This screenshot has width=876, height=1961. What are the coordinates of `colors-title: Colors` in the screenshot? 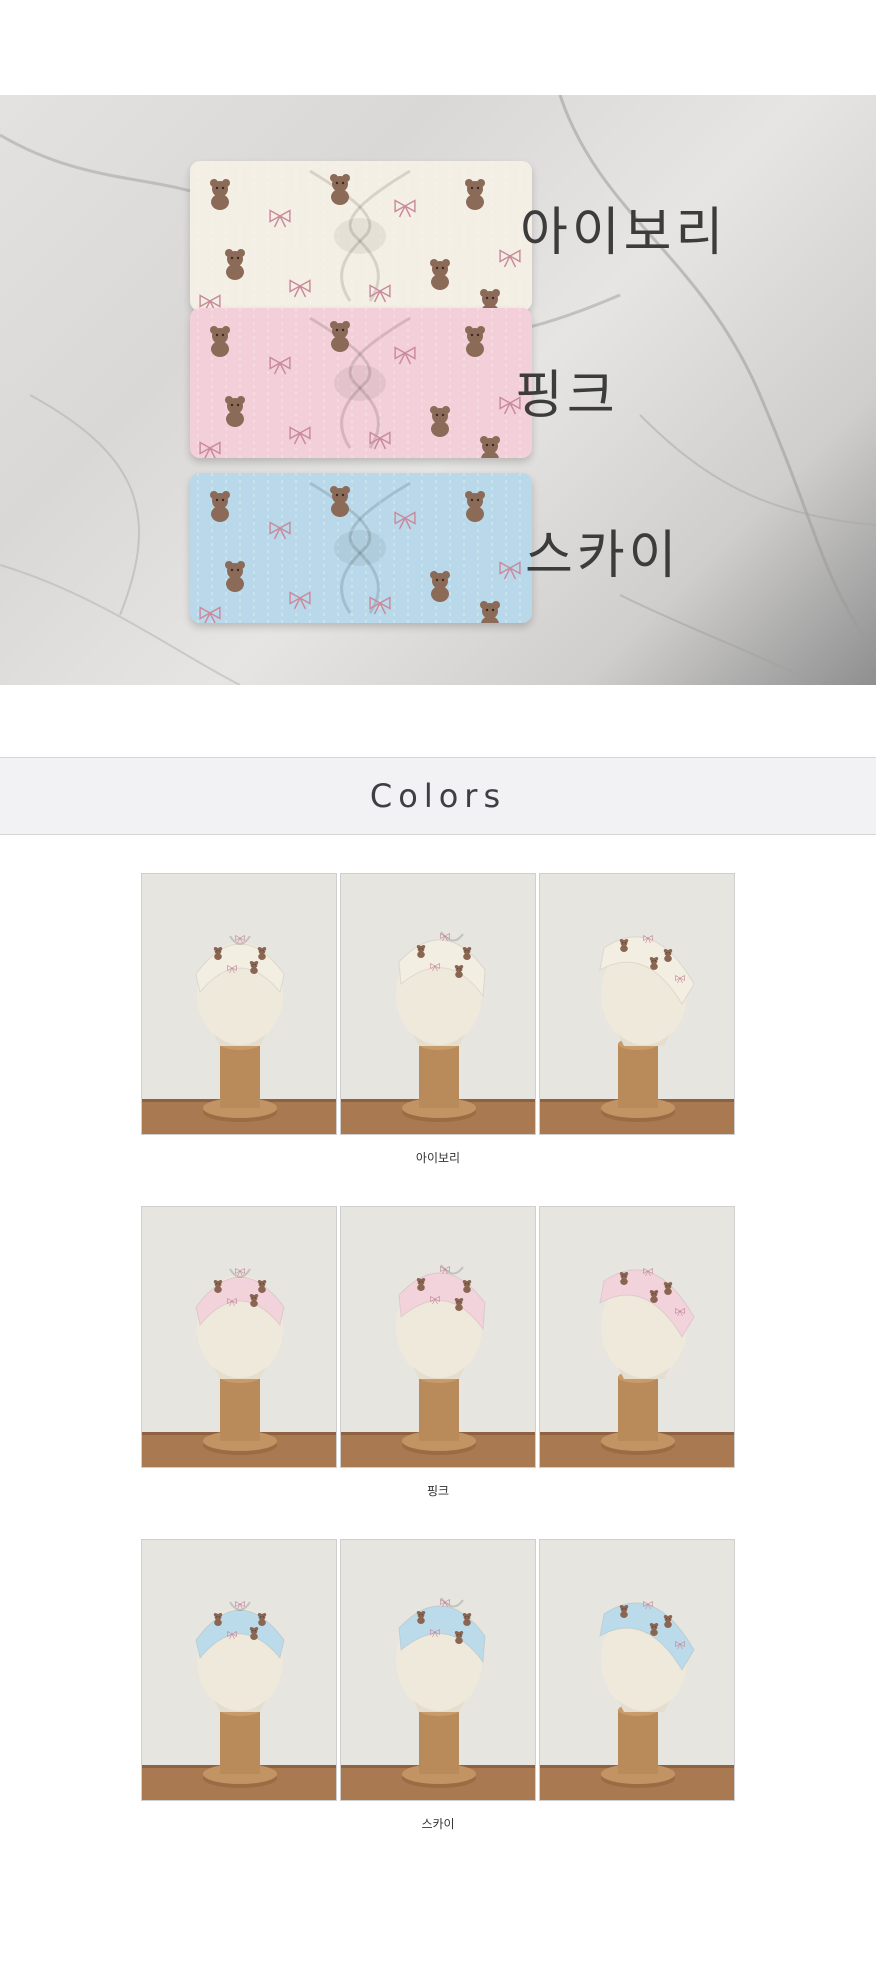 It's located at (438, 796).